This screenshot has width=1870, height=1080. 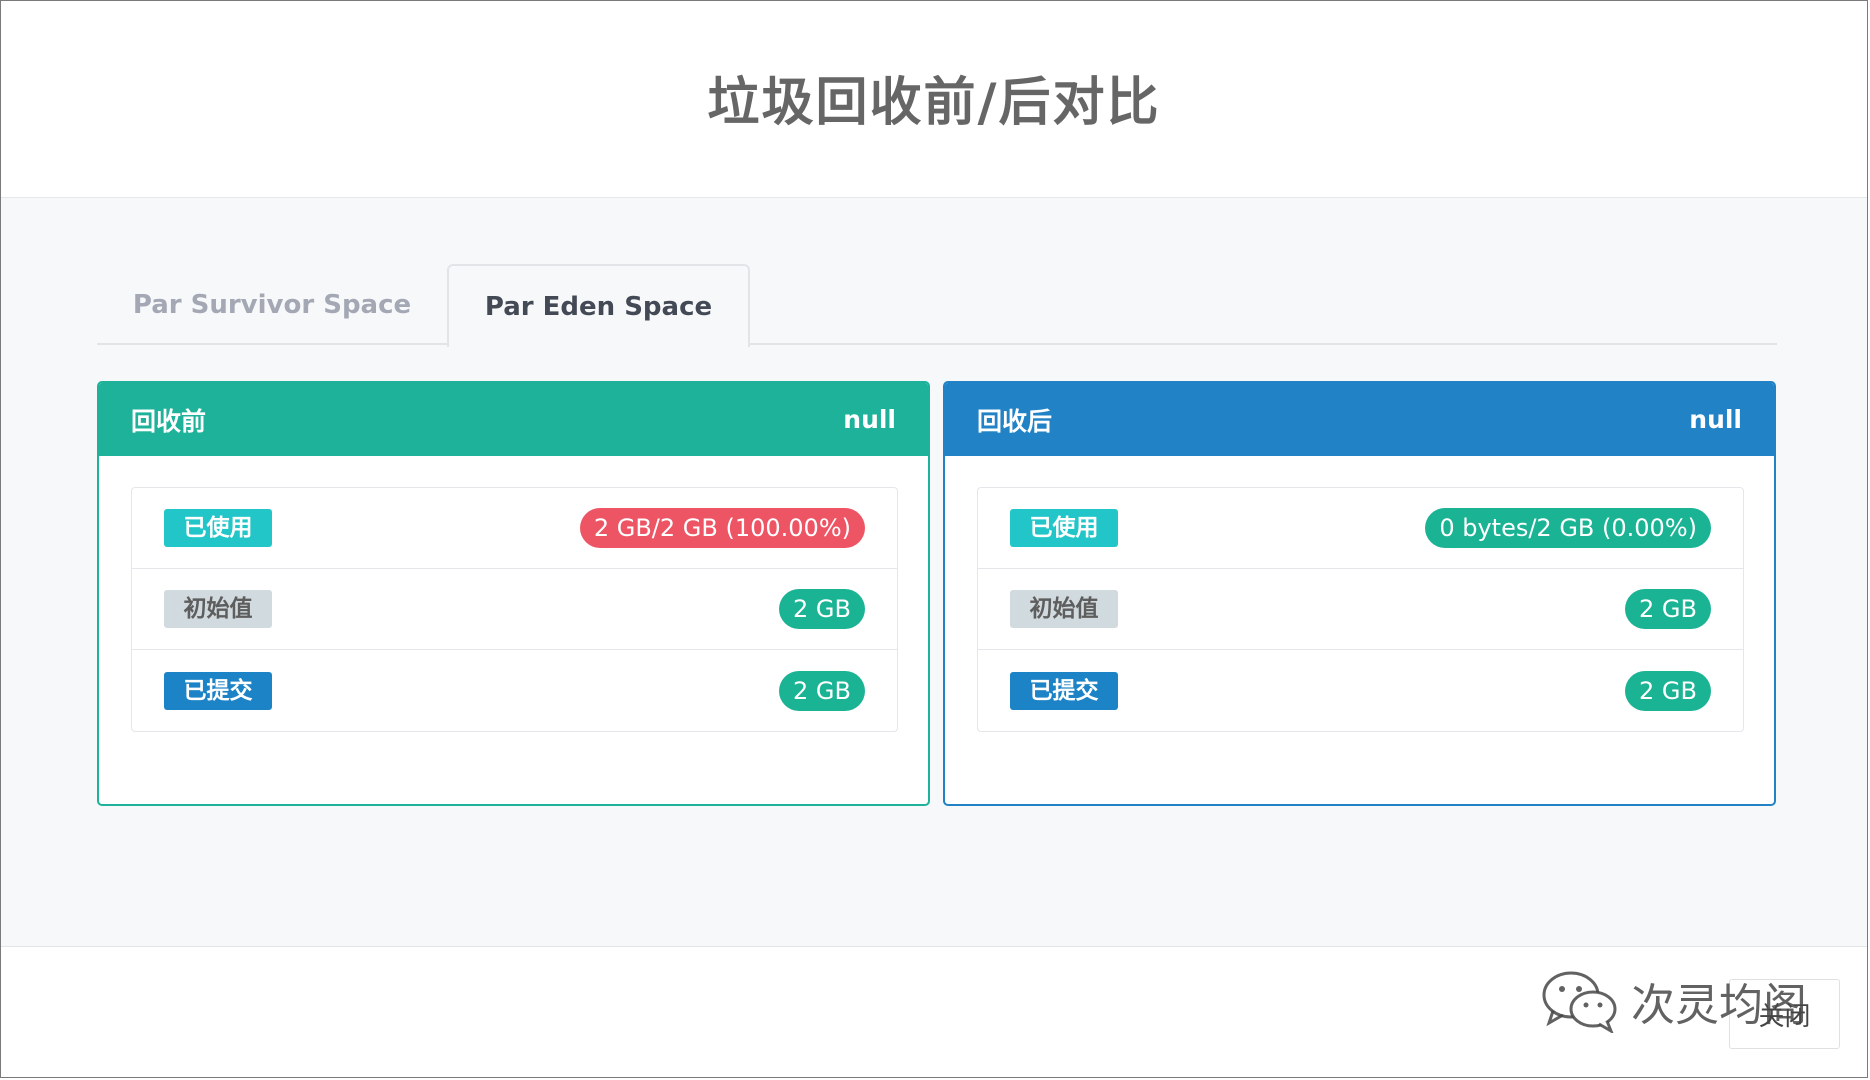 I want to click on tab-par-eden-space: Par Eden Space, so click(x=598, y=305).